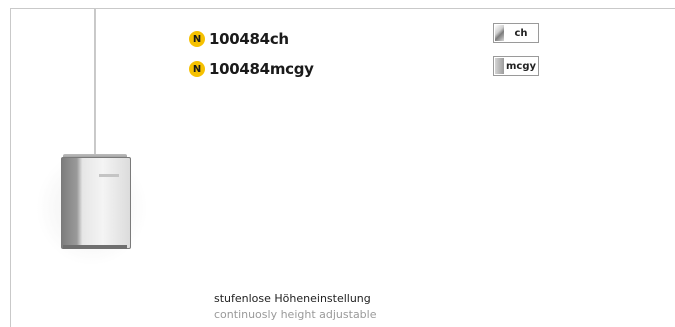  I want to click on suspension-cord, so click(95, 83).